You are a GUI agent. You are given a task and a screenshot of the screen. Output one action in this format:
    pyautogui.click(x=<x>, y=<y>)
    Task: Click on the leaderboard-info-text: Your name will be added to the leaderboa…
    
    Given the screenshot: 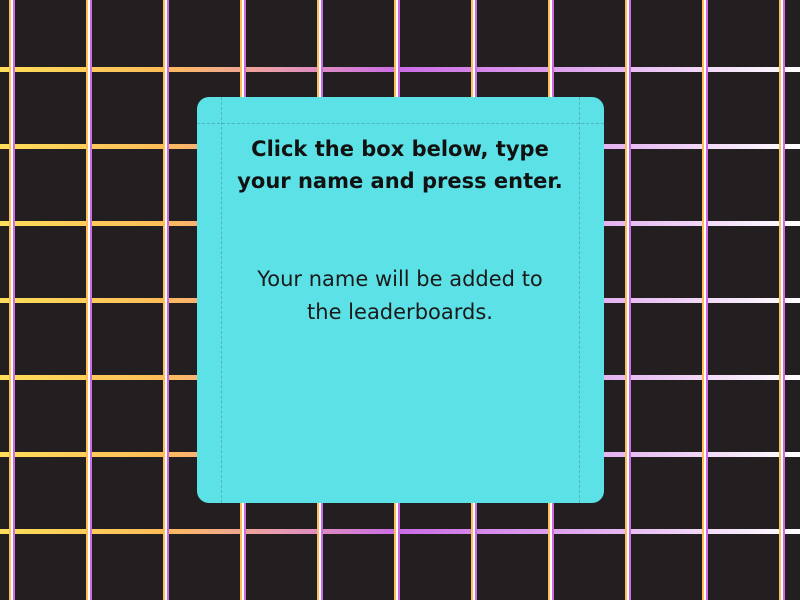 What is the action you would take?
    pyautogui.click(x=400, y=296)
    